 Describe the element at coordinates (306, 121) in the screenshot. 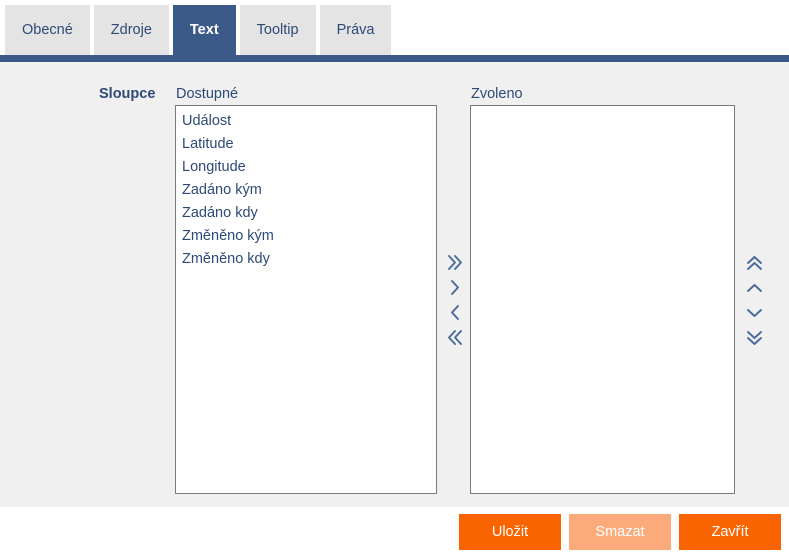

I see `list-item: Událost` at that location.